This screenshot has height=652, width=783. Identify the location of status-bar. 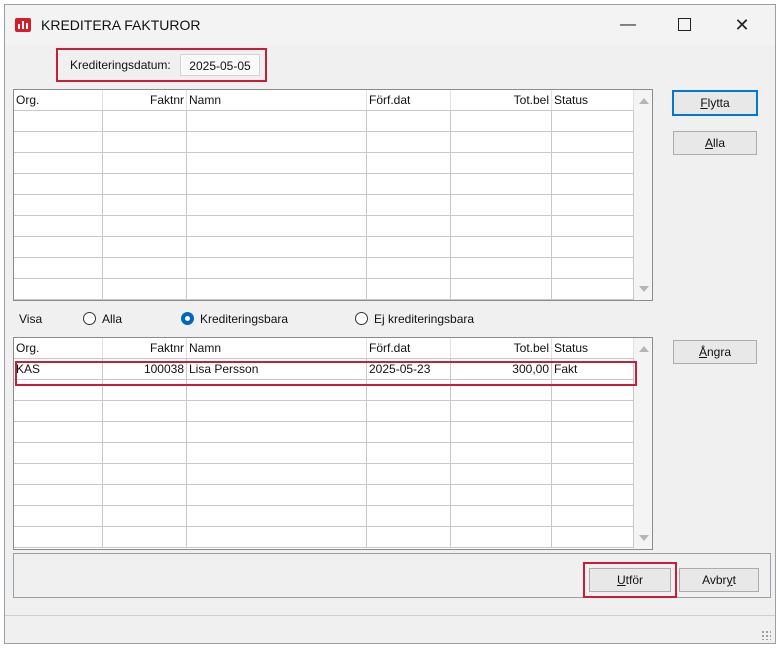
(390, 629).